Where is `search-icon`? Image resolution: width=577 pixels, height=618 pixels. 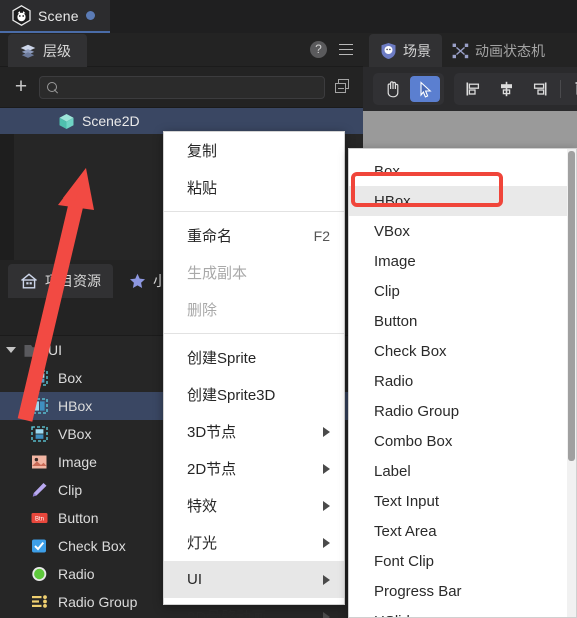 search-icon is located at coordinates (52, 87).